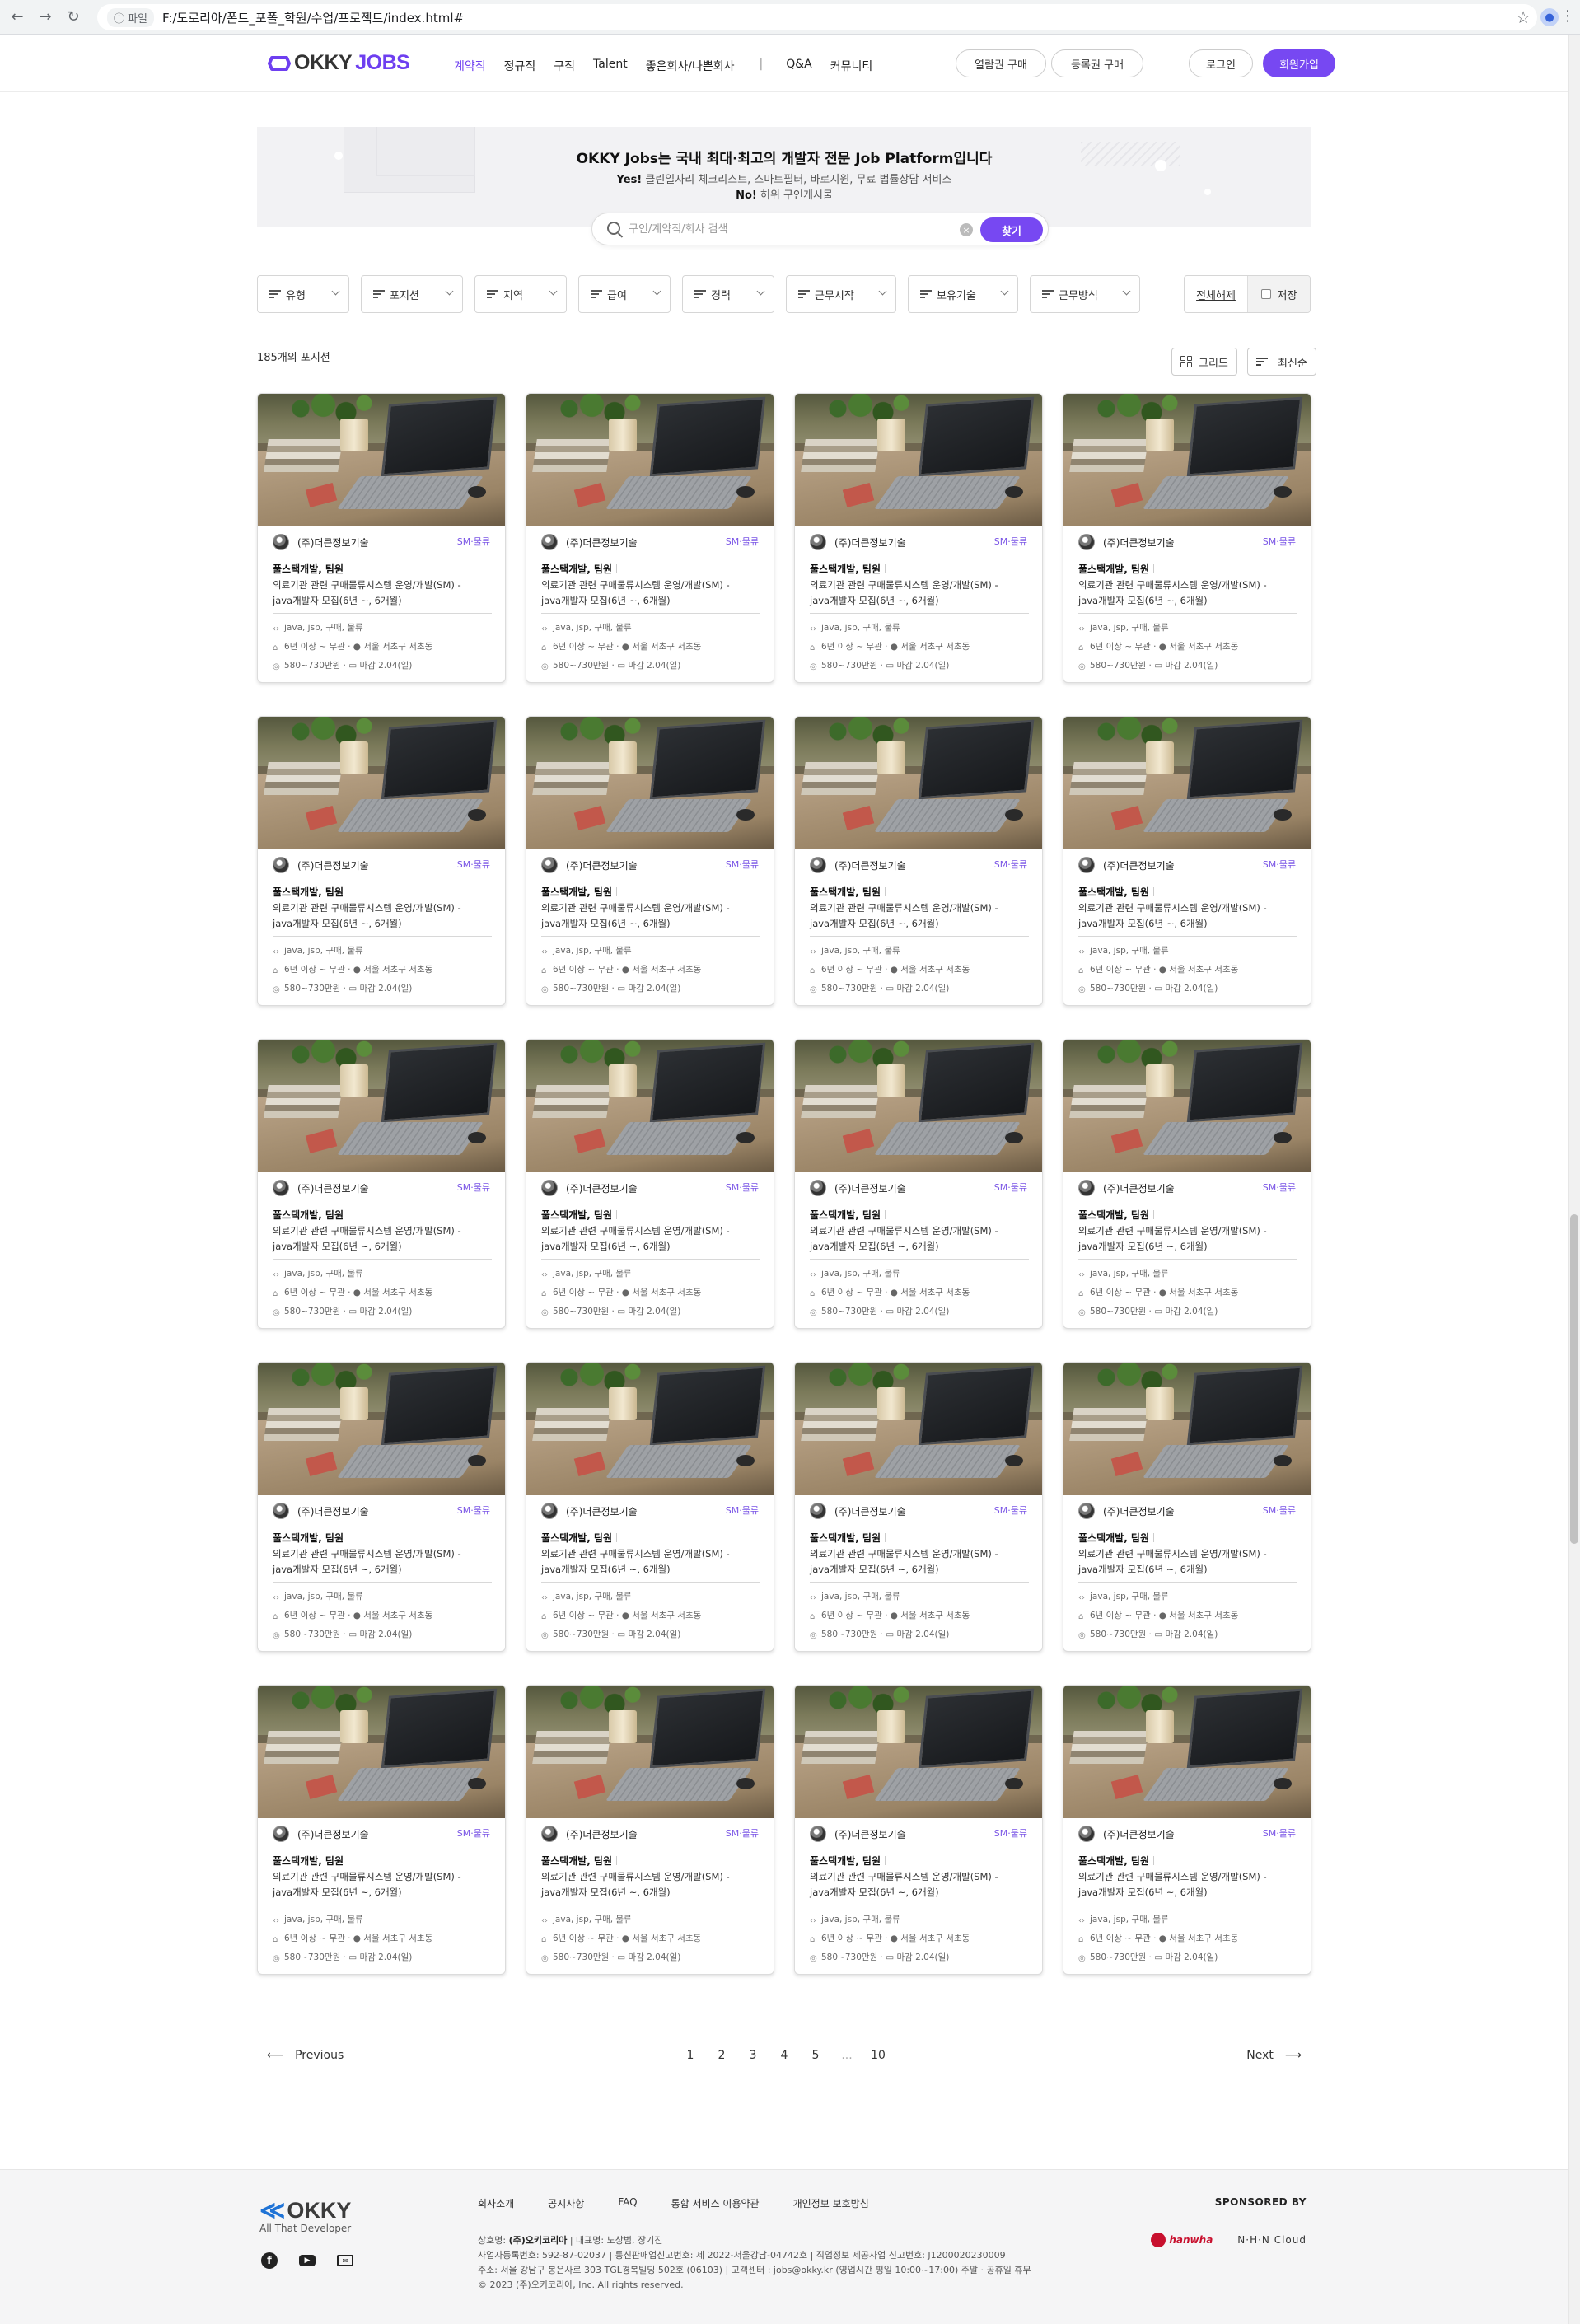 This screenshot has width=1580, height=2324. What do you see at coordinates (815, 2055) in the screenshot?
I see `page-5: 5` at bounding box center [815, 2055].